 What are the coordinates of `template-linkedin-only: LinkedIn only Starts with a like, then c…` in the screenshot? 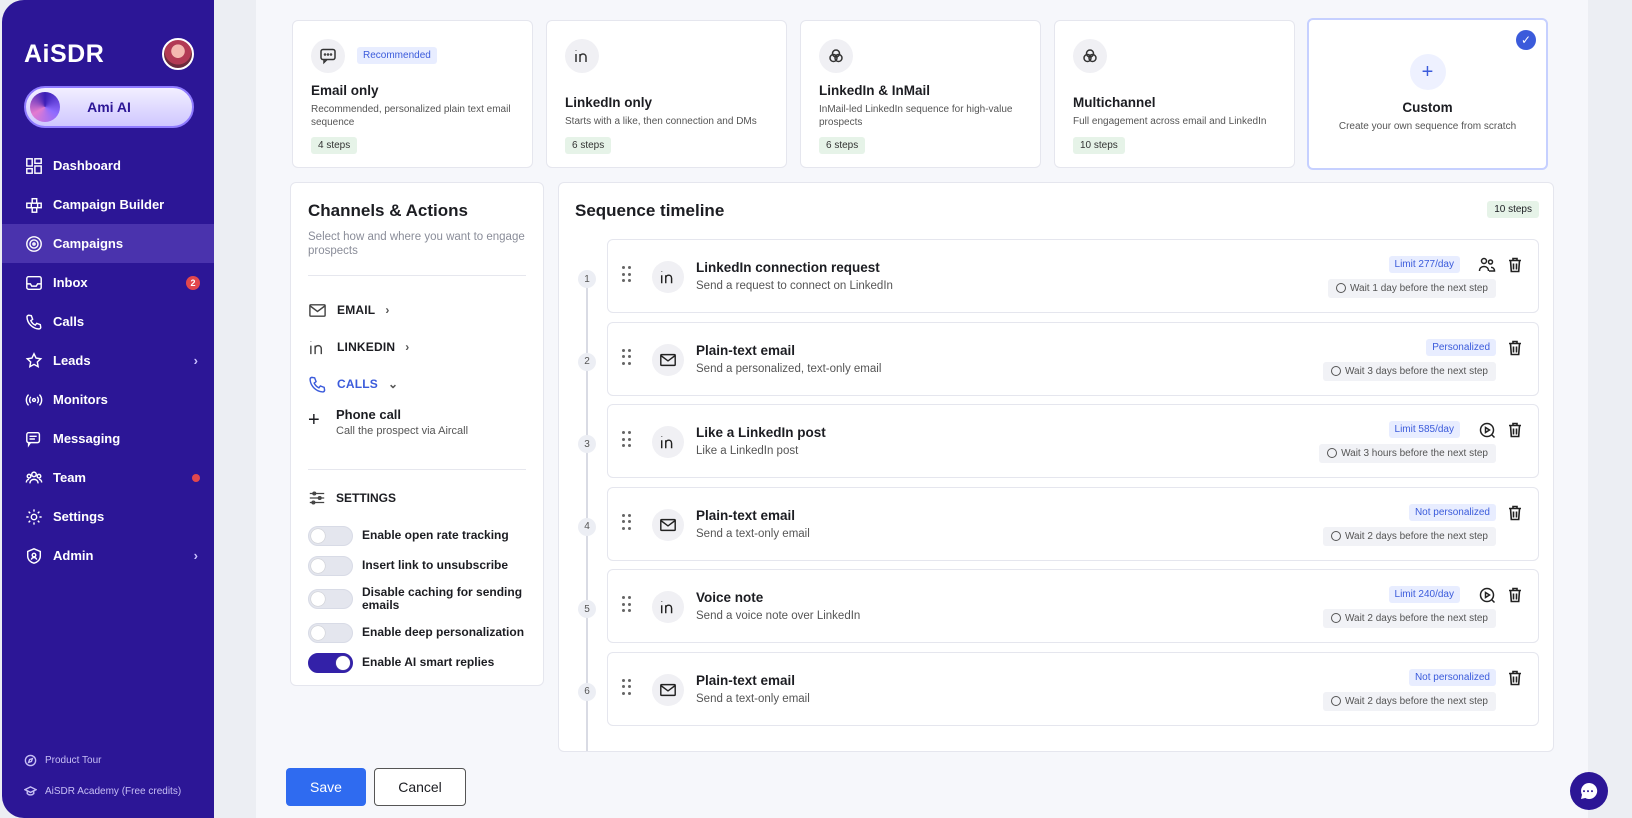 It's located at (666, 94).